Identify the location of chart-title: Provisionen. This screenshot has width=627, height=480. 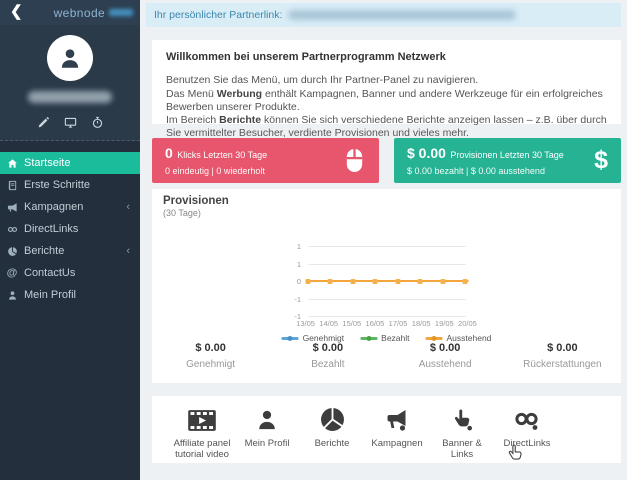
(196, 201).